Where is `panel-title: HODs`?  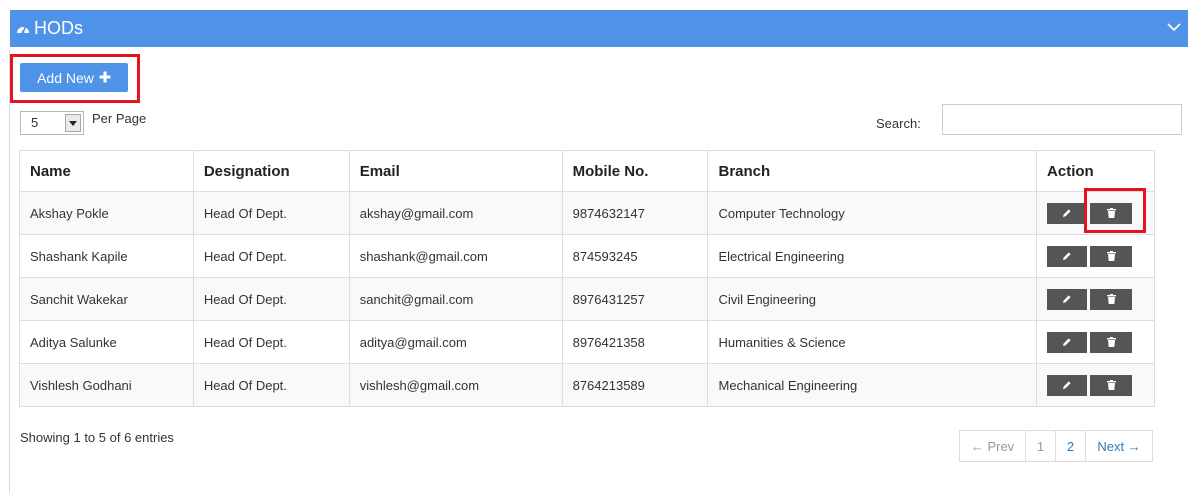 panel-title: HODs is located at coordinates (58, 28).